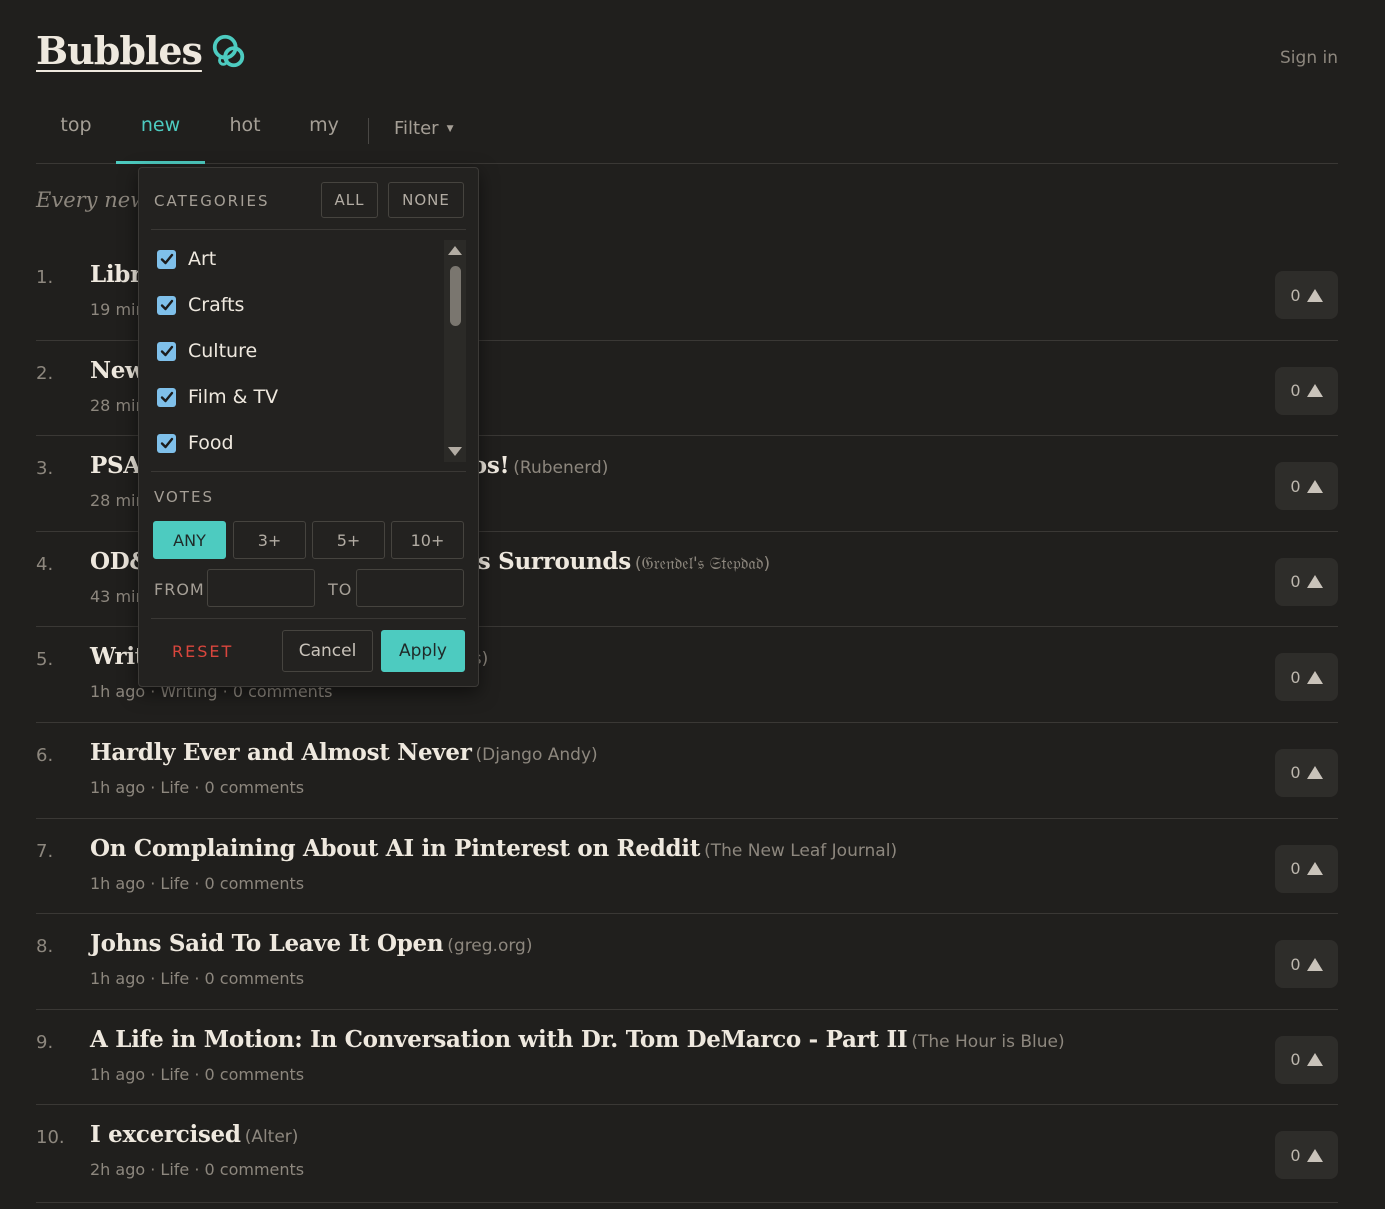 The image size is (1385, 1209). I want to click on post-source: (𝔊𝔯𝔢𝔫𝔡𝔢𝔩'𝔰 𝔖𝔱𝔢𝔭𝔡𝔞𝔡), so click(702, 563).